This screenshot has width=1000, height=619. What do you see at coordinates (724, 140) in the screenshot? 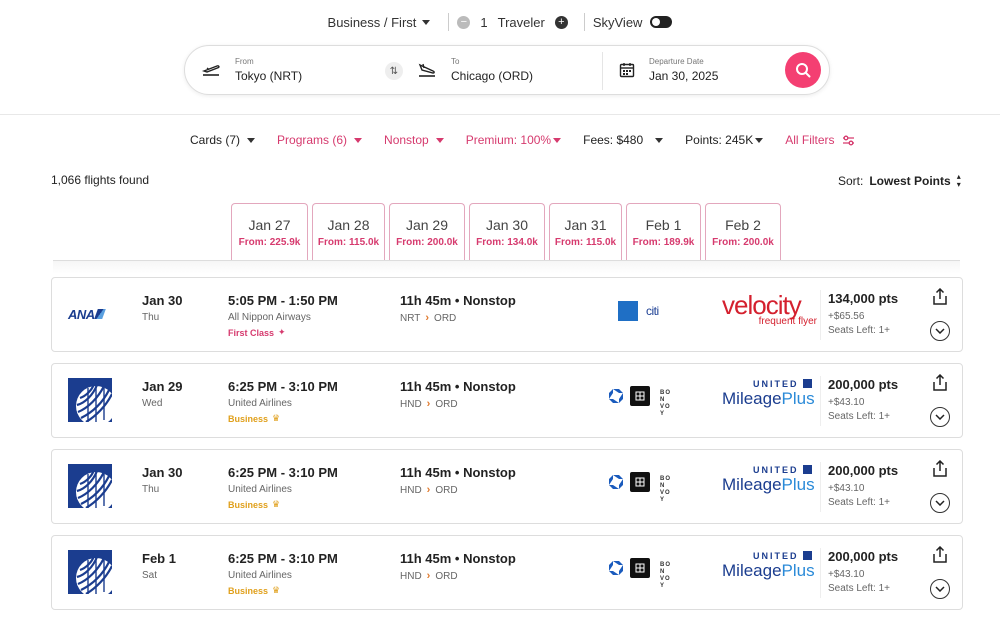
I see `filter-points: Points: 245K` at bounding box center [724, 140].